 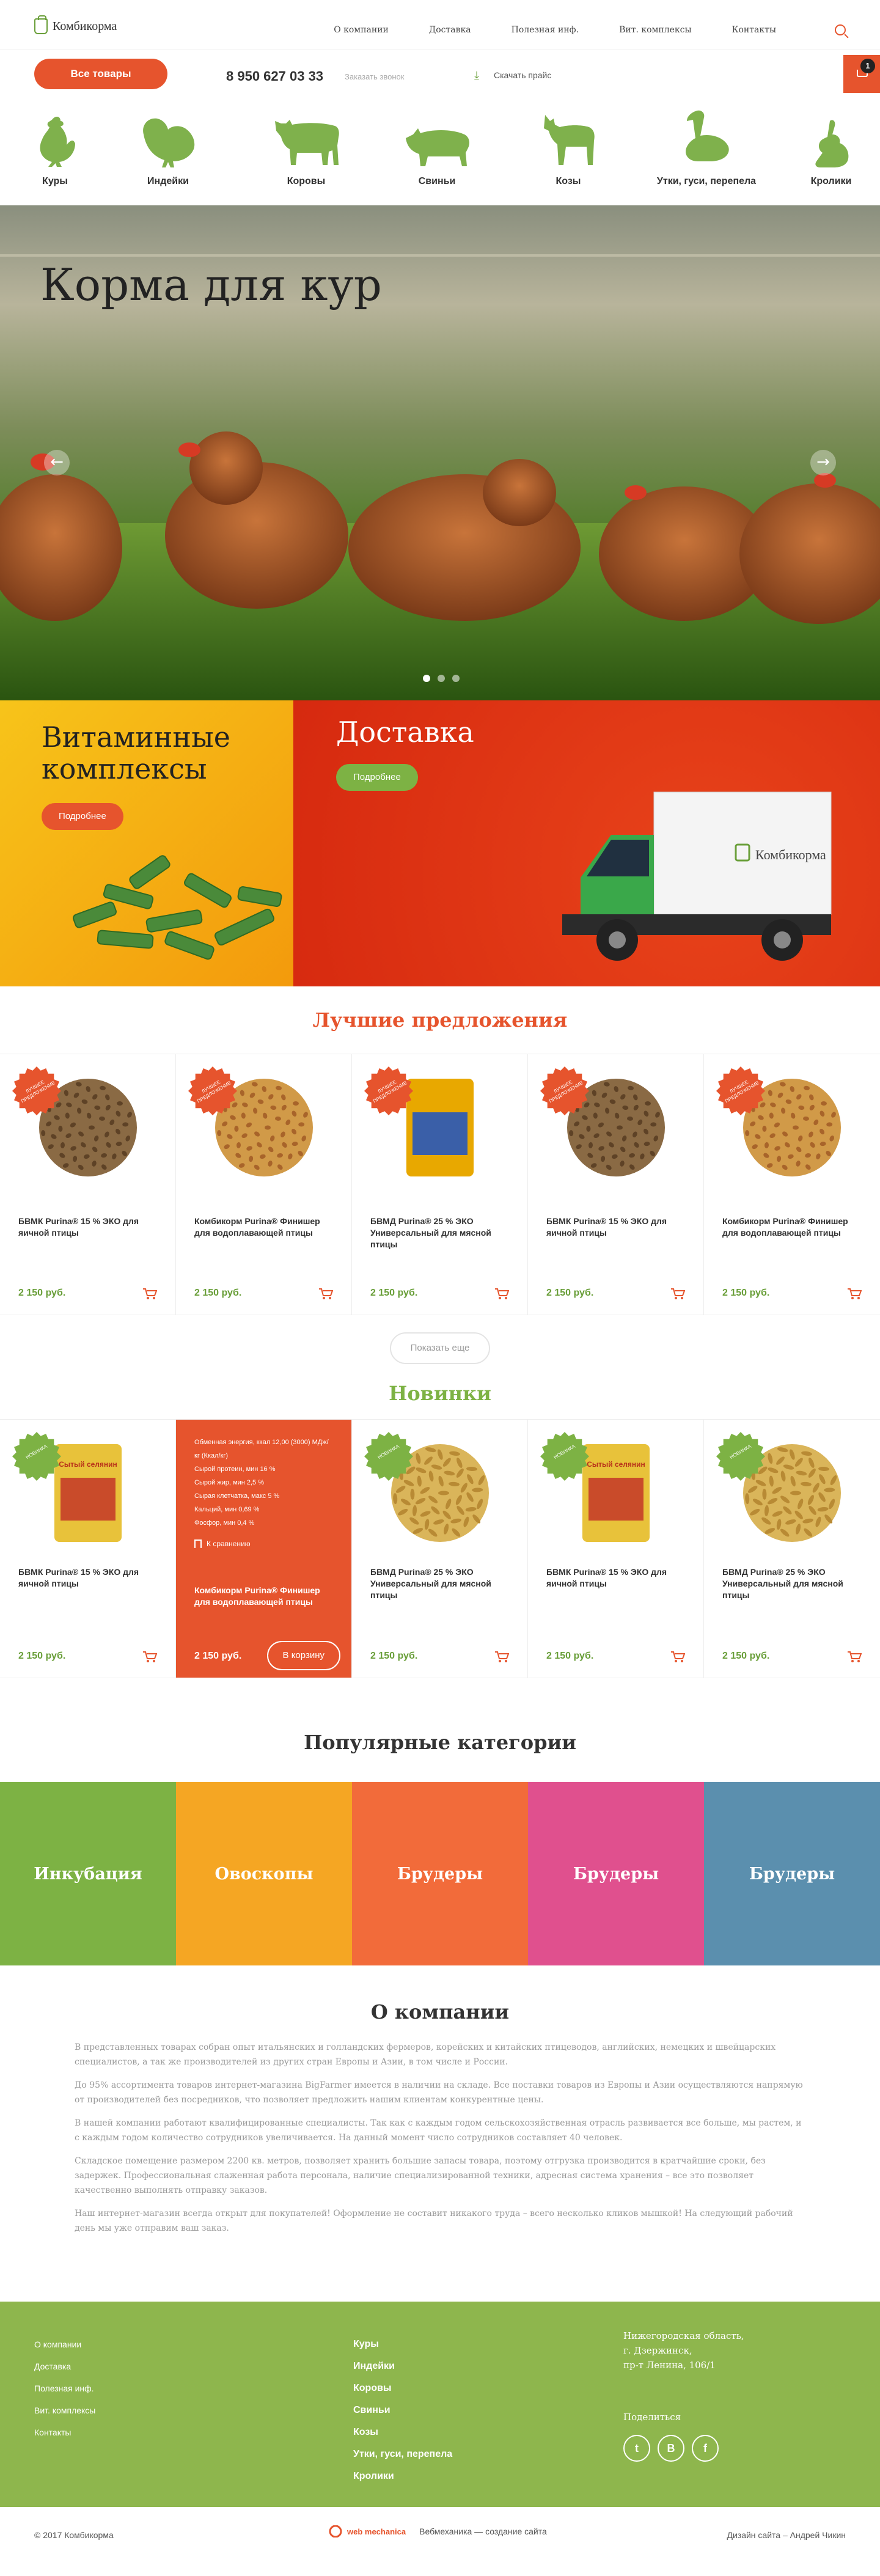 What do you see at coordinates (402, 2410) in the screenshot?
I see `footer-animal-link: Свиньи` at bounding box center [402, 2410].